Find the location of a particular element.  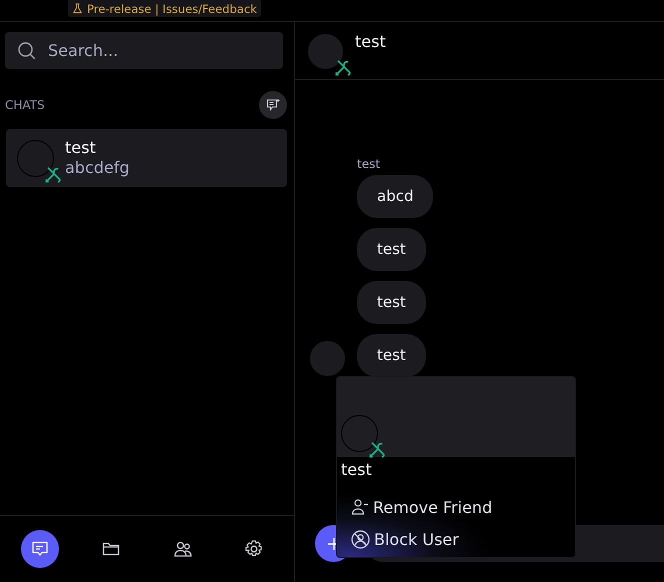

chat-item: test abcdefg is located at coordinates (146, 158).